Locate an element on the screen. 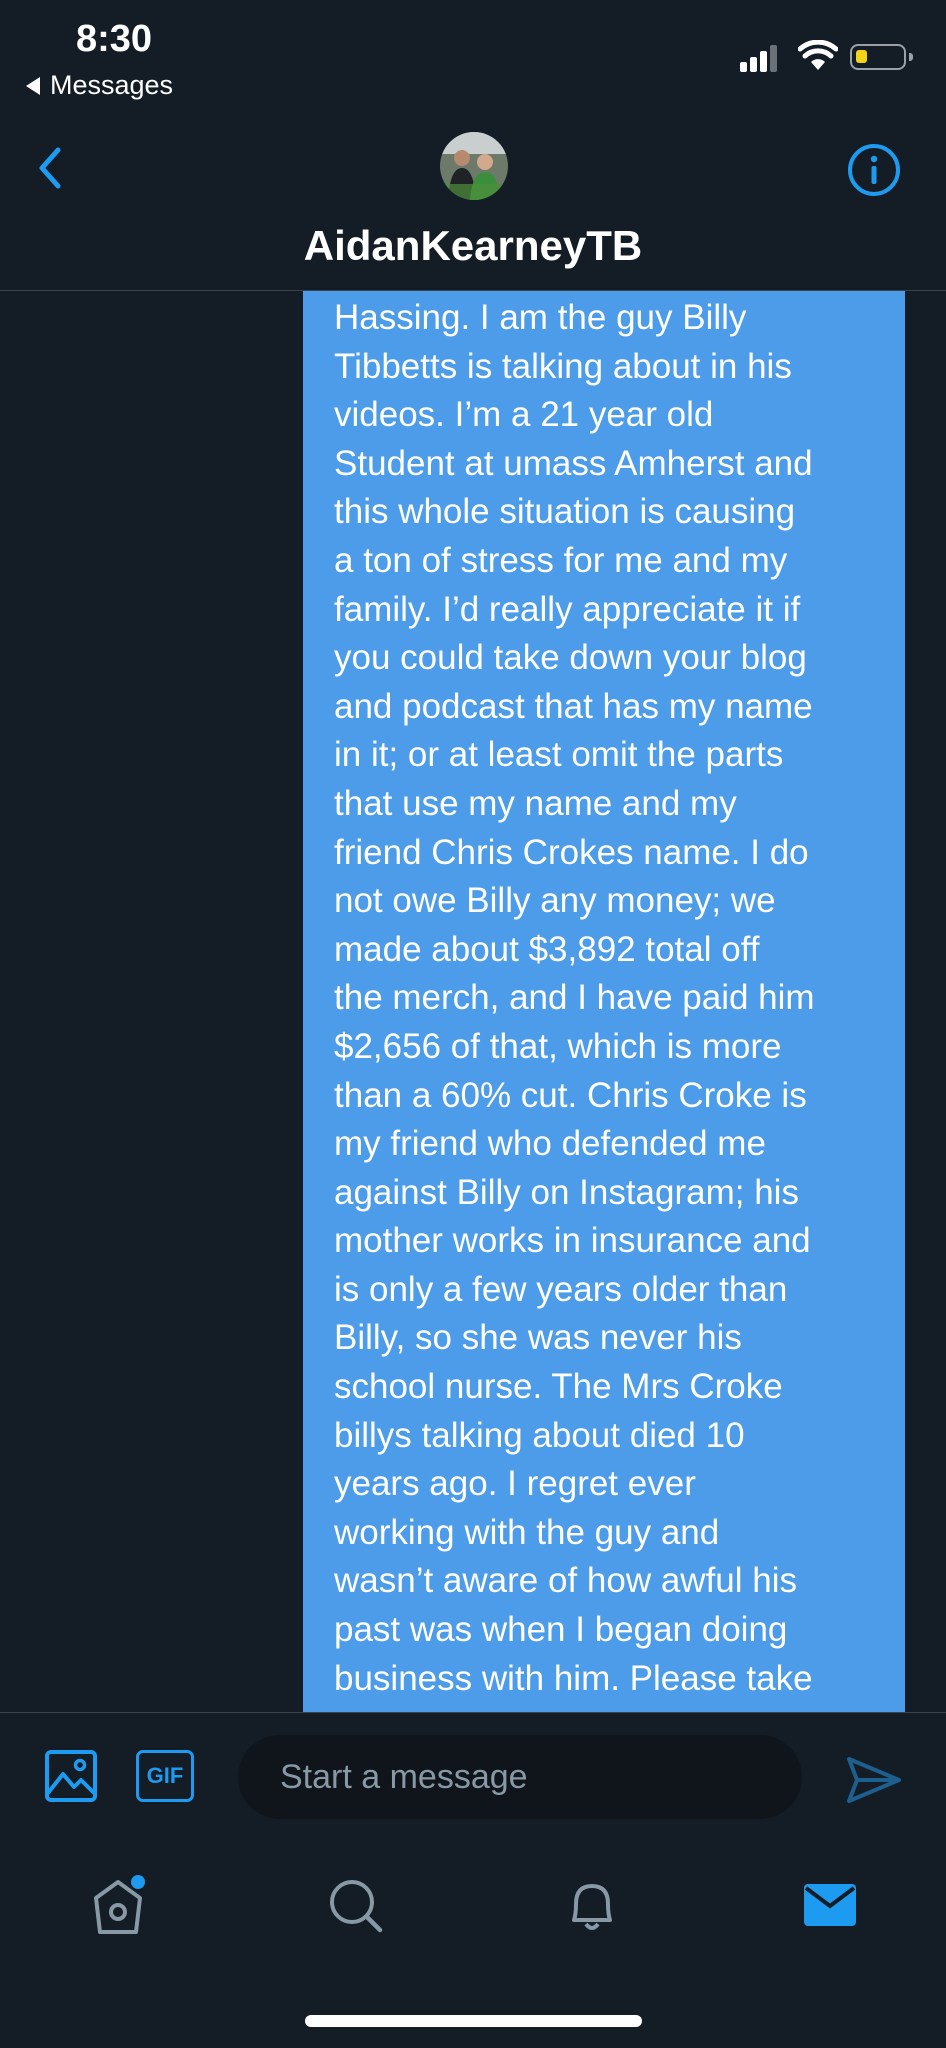 This screenshot has height=2048, width=946. conversation-header: AidanKearneyTB is located at coordinates (473, 200).